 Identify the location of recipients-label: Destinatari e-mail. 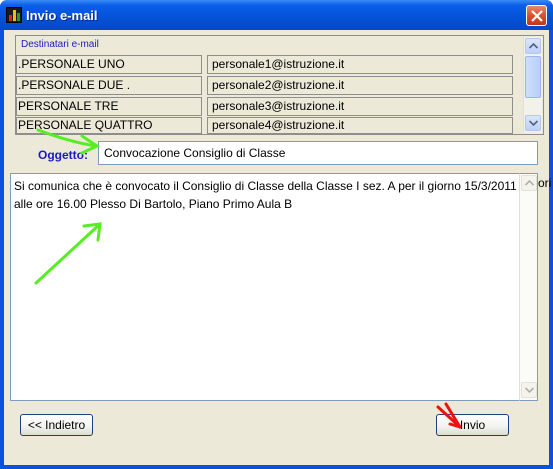
(60, 44).